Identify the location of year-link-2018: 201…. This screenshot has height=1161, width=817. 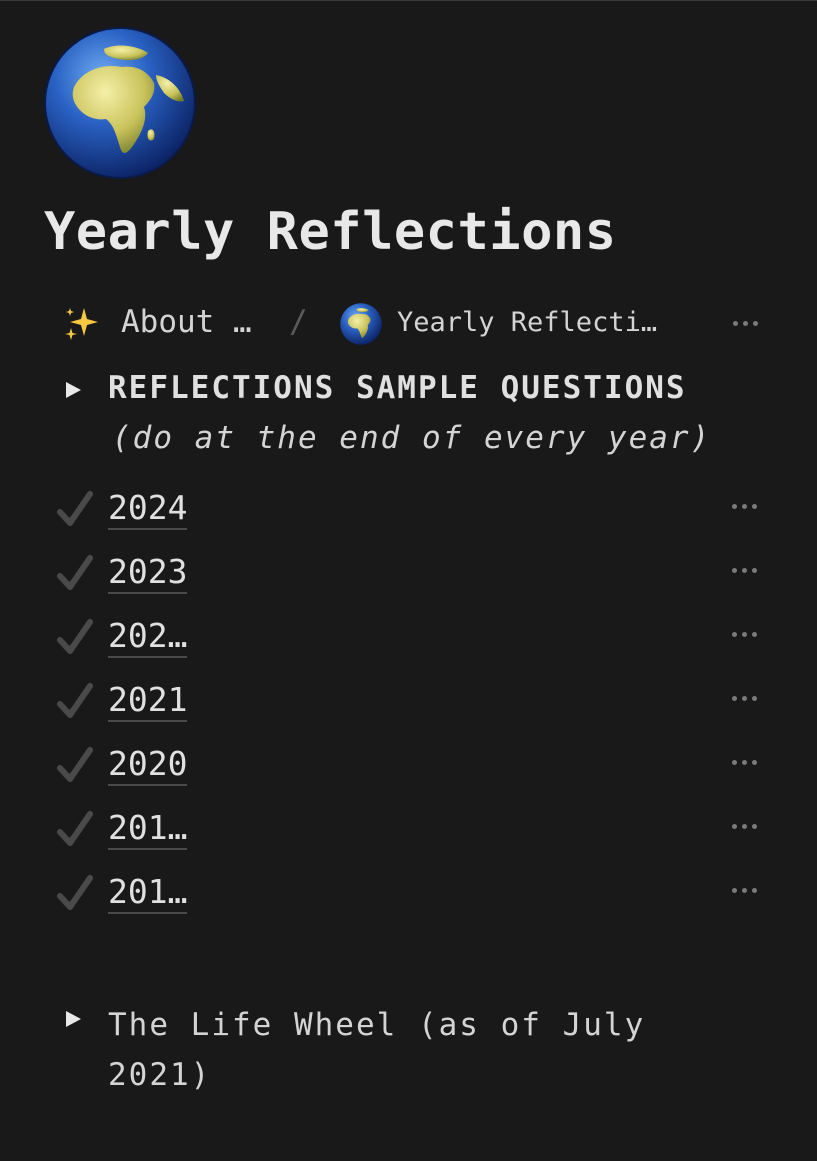
(148, 893).